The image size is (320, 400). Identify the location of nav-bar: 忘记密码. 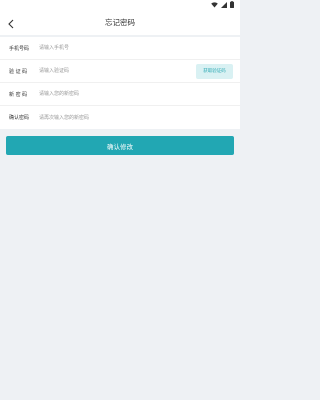
(120, 22).